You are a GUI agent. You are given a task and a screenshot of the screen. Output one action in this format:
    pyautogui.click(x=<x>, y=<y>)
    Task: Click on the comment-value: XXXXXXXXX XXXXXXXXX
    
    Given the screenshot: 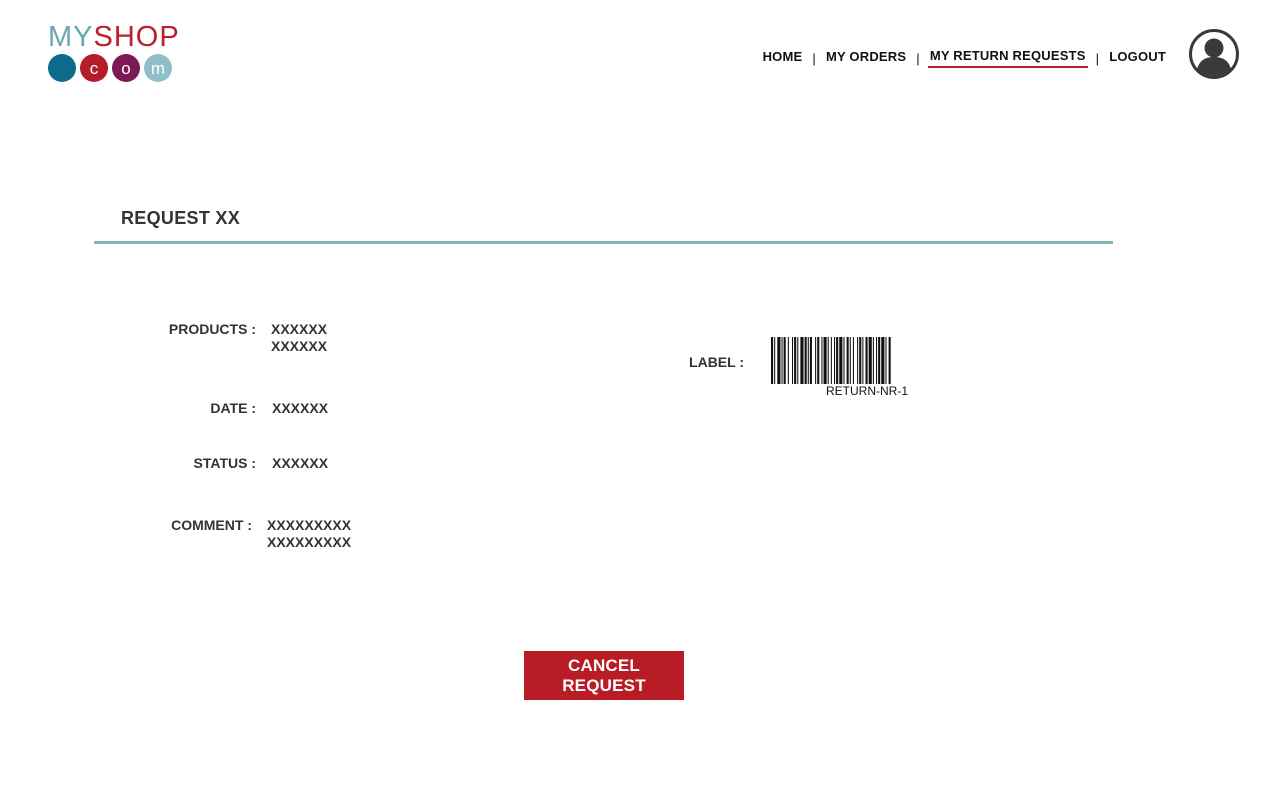 What is the action you would take?
    pyautogui.click(x=309, y=534)
    